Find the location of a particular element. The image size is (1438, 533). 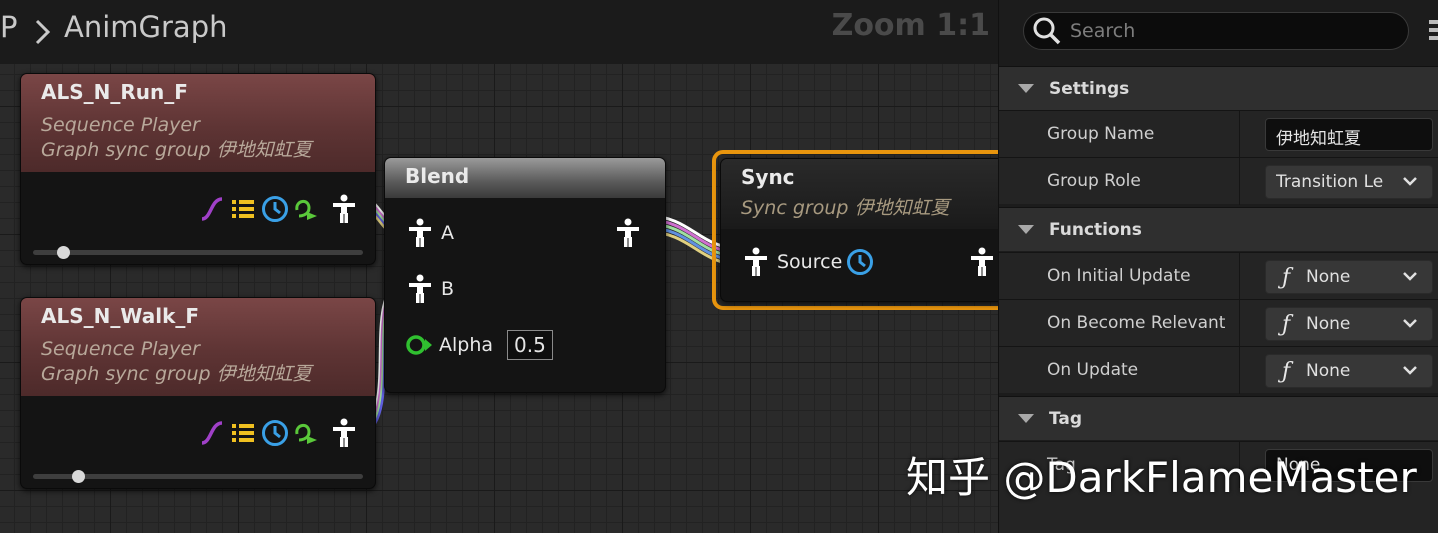

prop-label: Group Name is located at coordinates (1101, 134).